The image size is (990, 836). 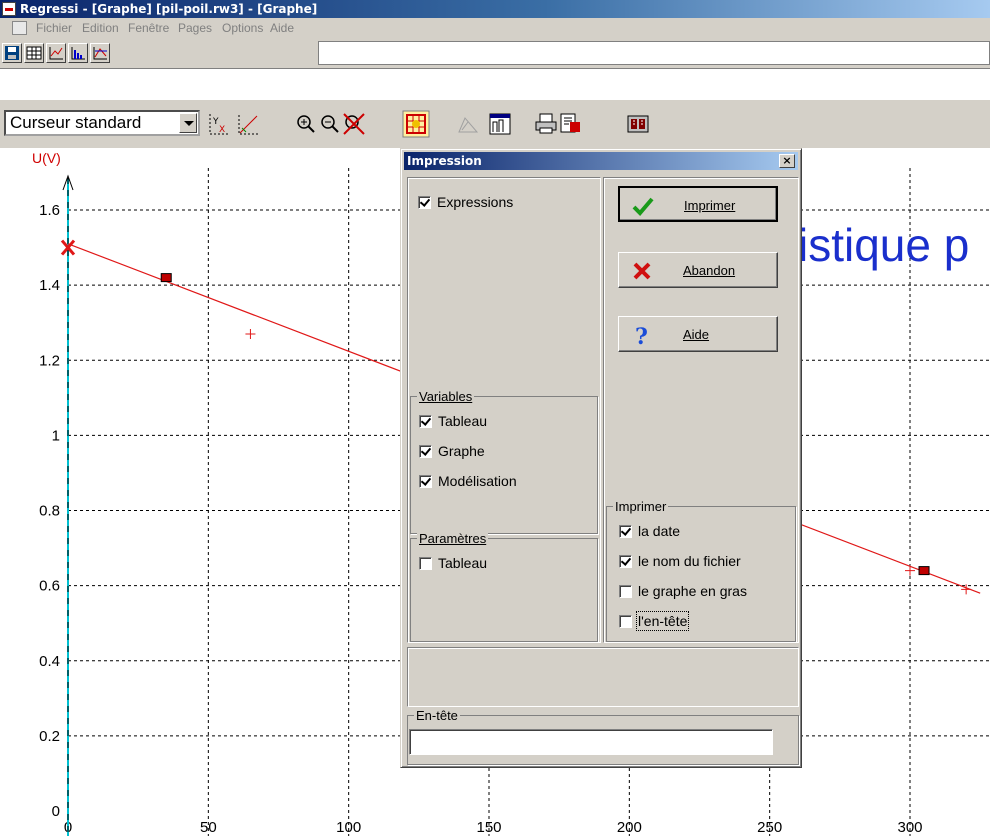 I want to click on parametres-group: Paramètres Tableau, so click(x=504, y=586).